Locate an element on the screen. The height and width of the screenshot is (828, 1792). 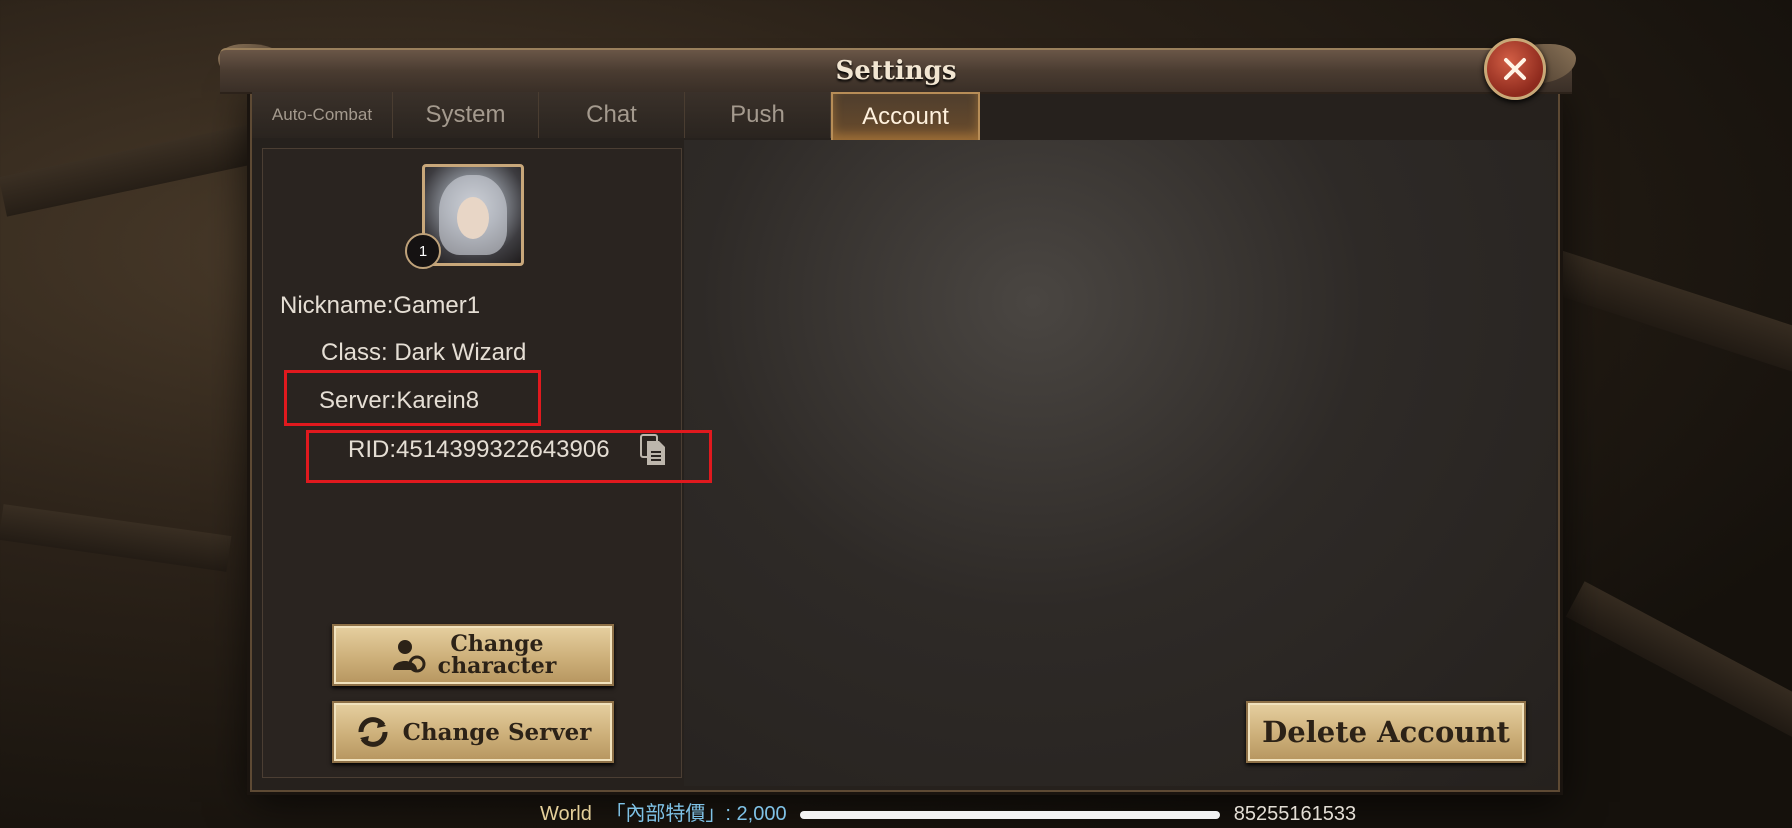
title-bar: Settings is located at coordinates (896, 71).